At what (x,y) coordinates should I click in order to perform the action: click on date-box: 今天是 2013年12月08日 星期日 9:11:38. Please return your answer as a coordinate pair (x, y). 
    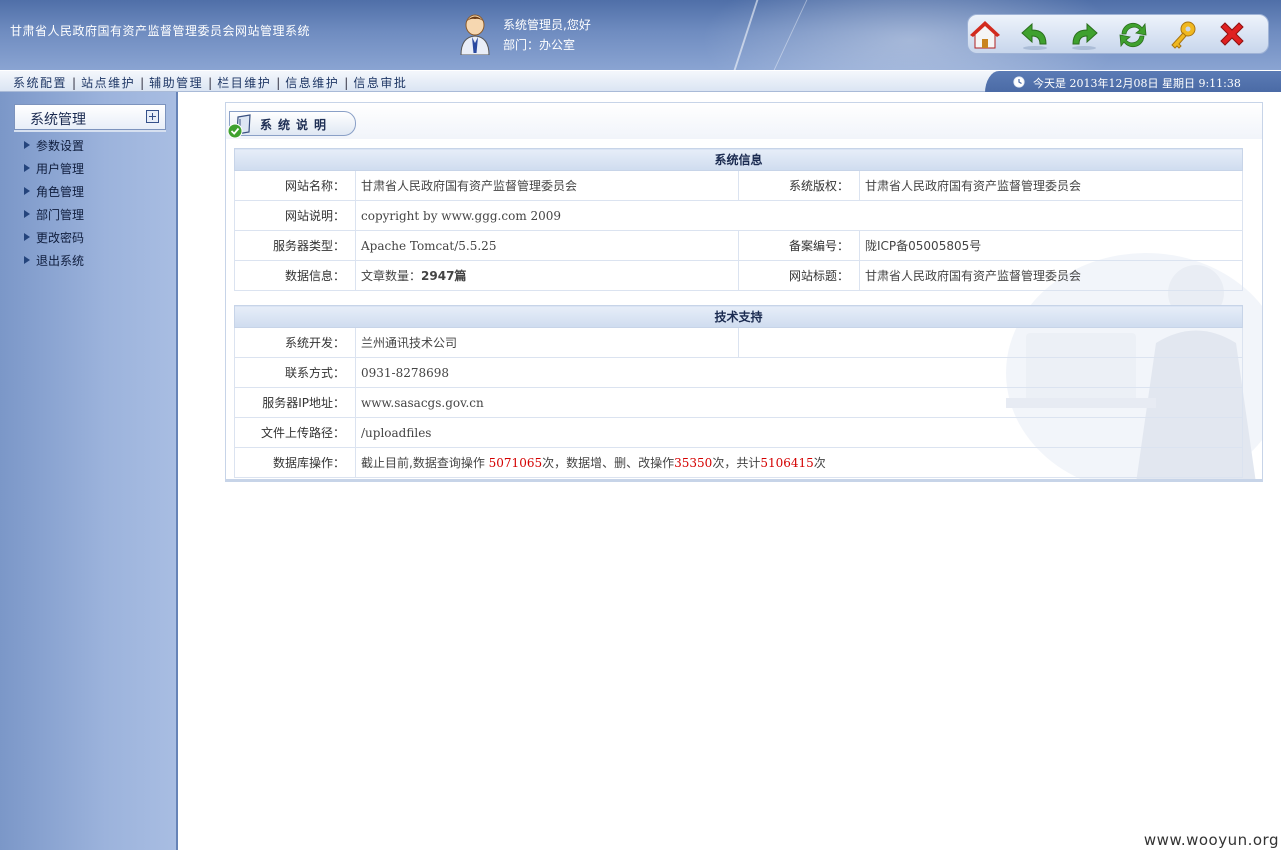
    Looking at the image, I should click on (1133, 82).